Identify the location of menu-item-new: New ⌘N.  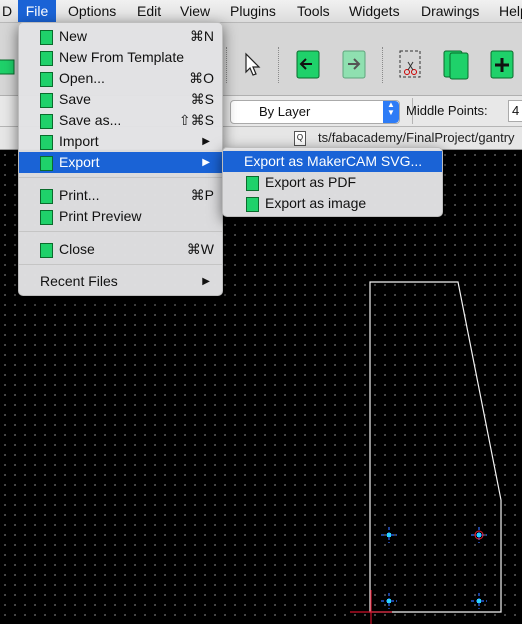
(120, 36).